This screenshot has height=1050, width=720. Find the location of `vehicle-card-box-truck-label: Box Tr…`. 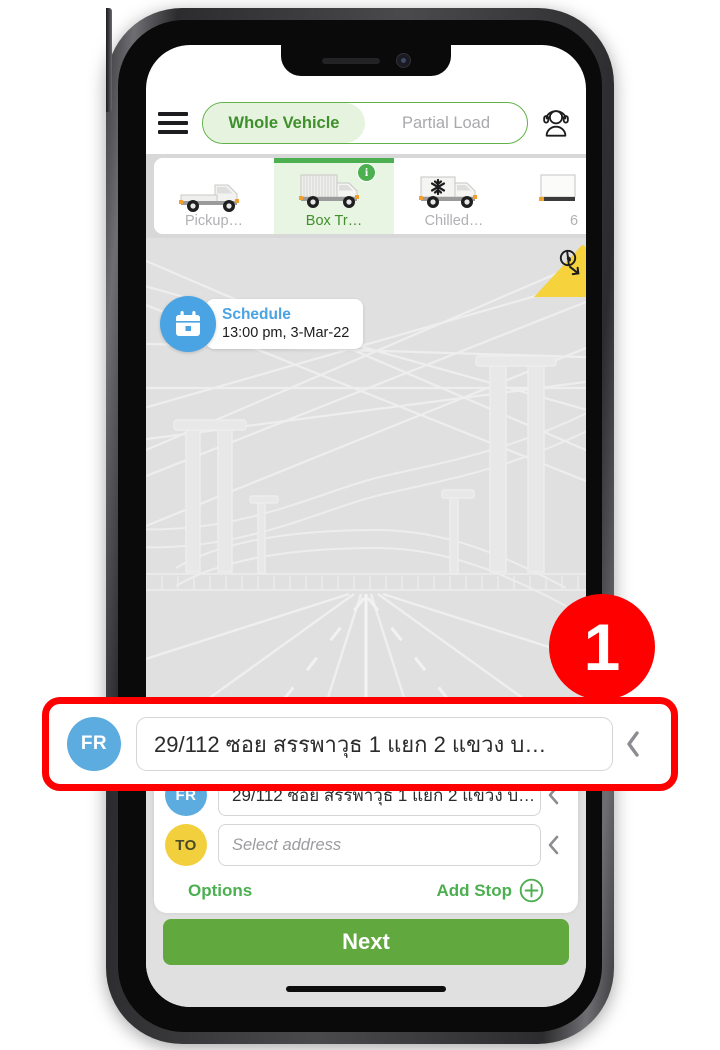

vehicle-card-box-truck-label: Box Tr… is located at coordinates (334, 221).